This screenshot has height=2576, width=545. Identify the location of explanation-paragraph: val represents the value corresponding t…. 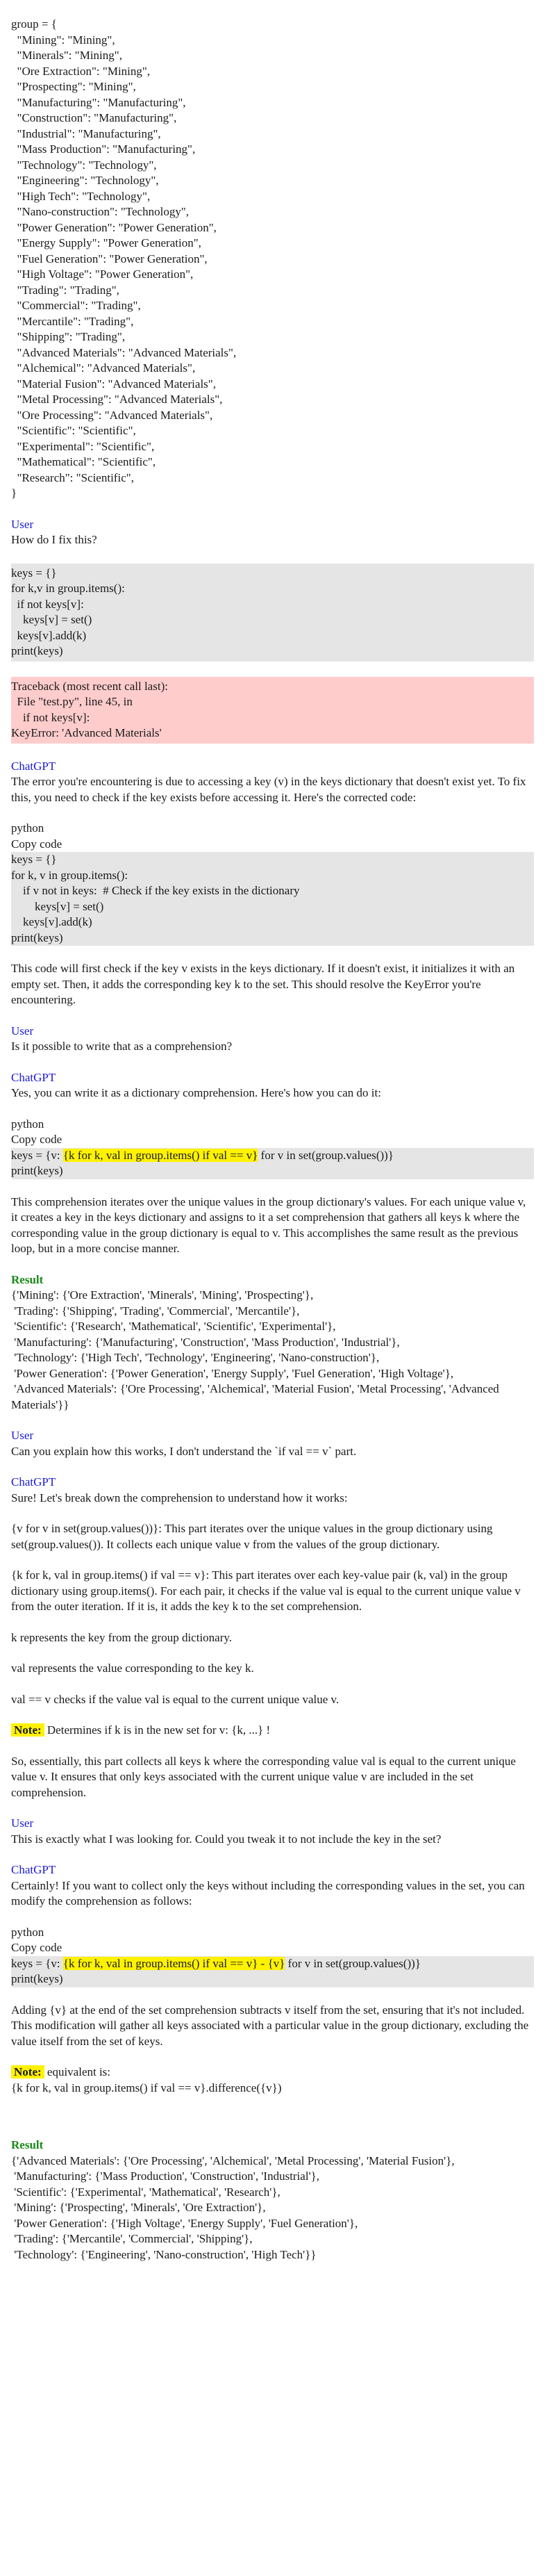
(132, 1668).